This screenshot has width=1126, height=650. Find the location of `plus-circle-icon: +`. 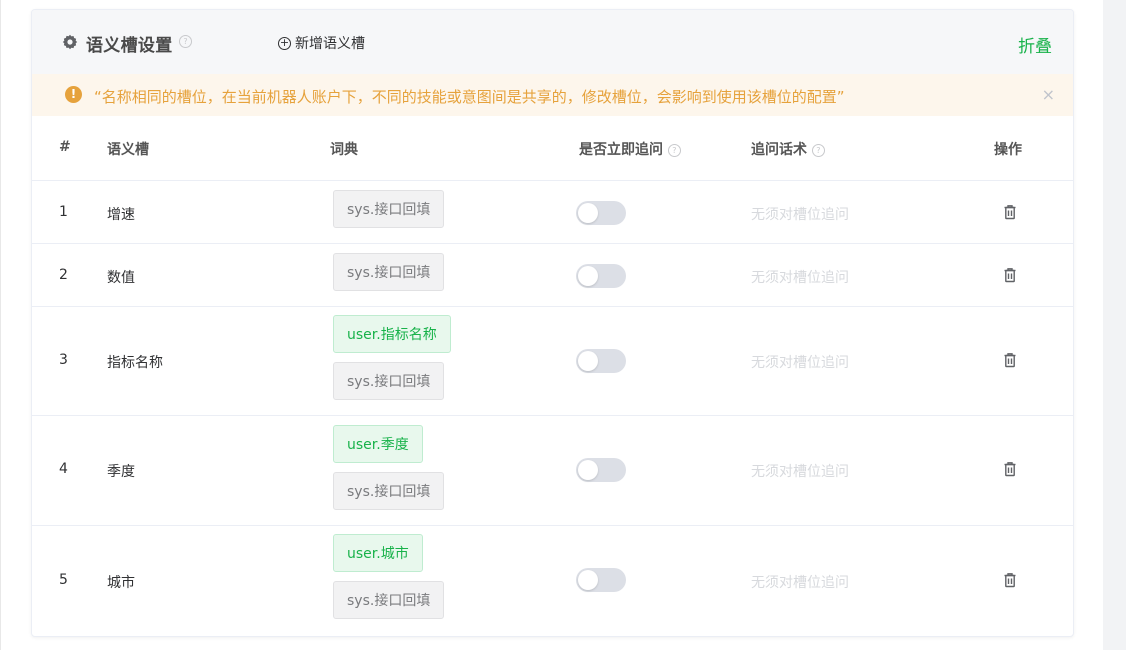

plus-circle-icon: + is located at coordinates (284, 42).